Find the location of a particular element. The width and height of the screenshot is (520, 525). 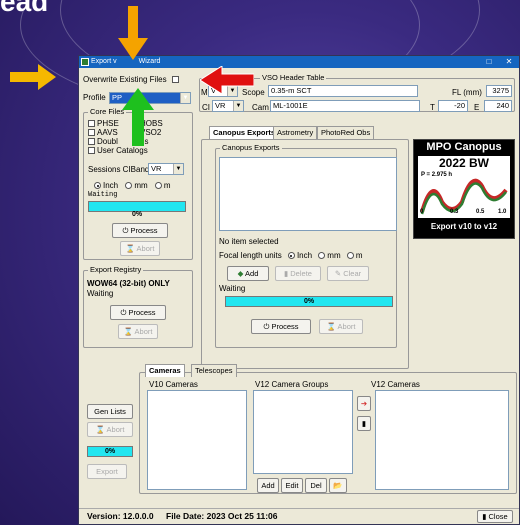

yellow-arrow-right-icon is located at coordinates (33, 77).